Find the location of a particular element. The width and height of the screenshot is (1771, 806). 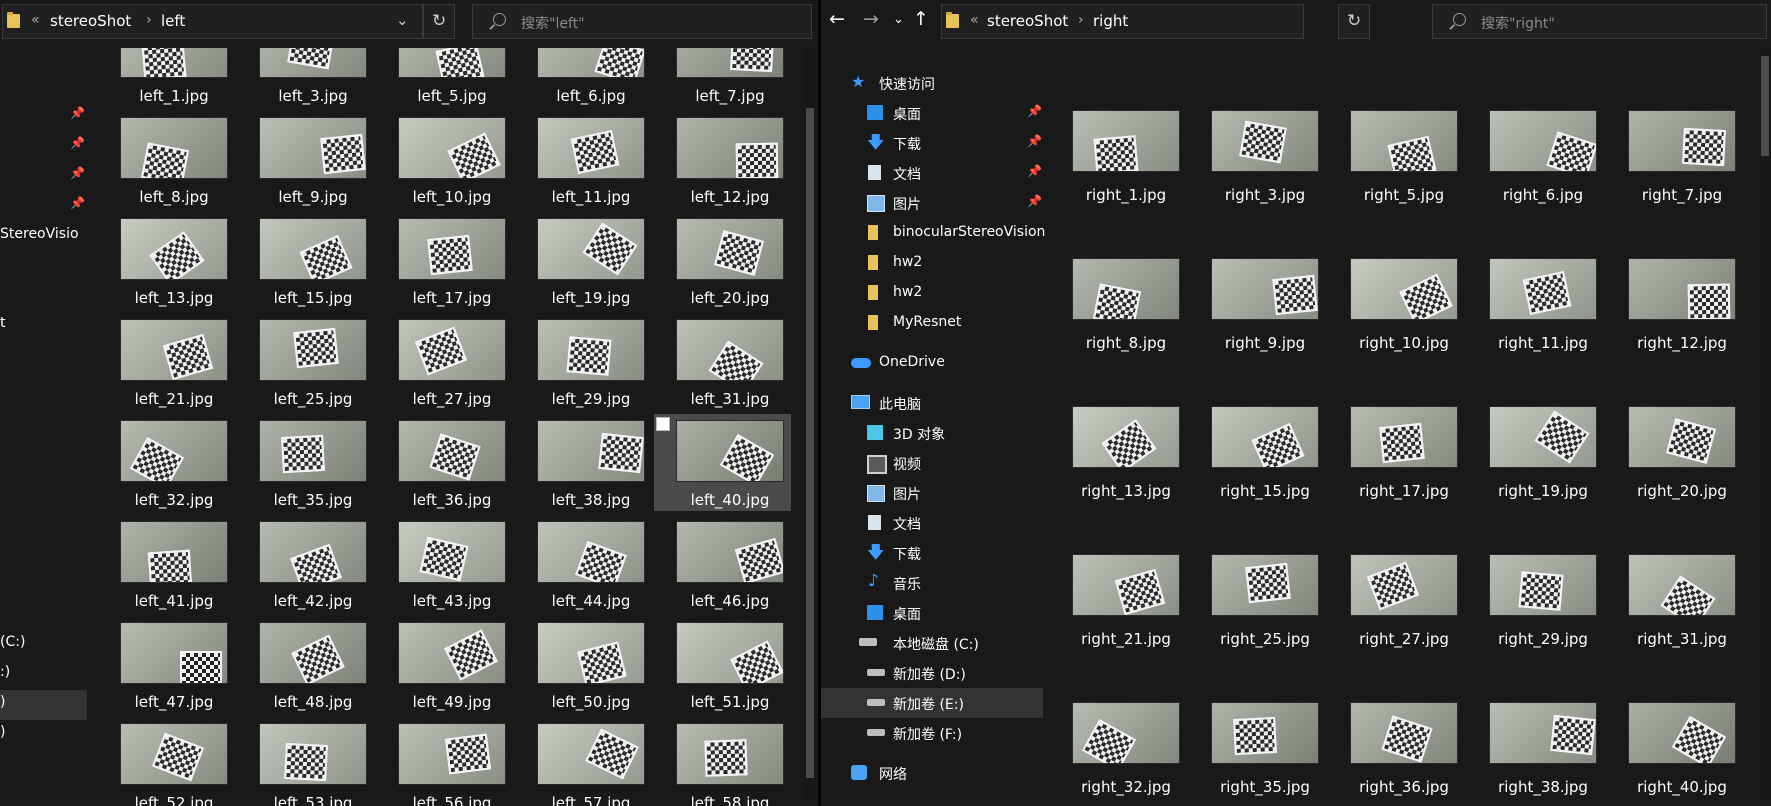

file-item: left_57.jpg is located at coordinates (583, 761).